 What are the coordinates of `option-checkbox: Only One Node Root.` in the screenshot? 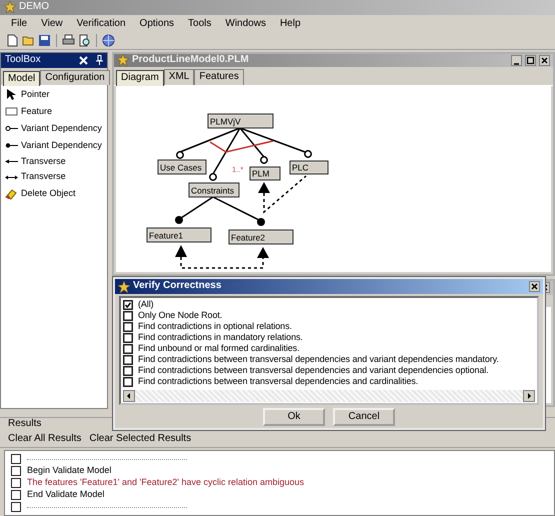 It's located at (329, 315).